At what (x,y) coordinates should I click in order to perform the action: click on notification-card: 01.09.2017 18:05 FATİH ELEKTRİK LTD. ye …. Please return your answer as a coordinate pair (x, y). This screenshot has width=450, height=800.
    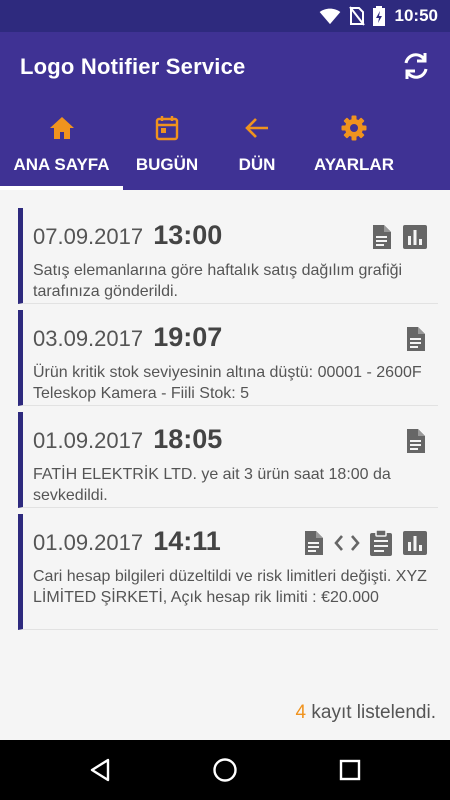
    Looking at the image, I should click on (228, 460).